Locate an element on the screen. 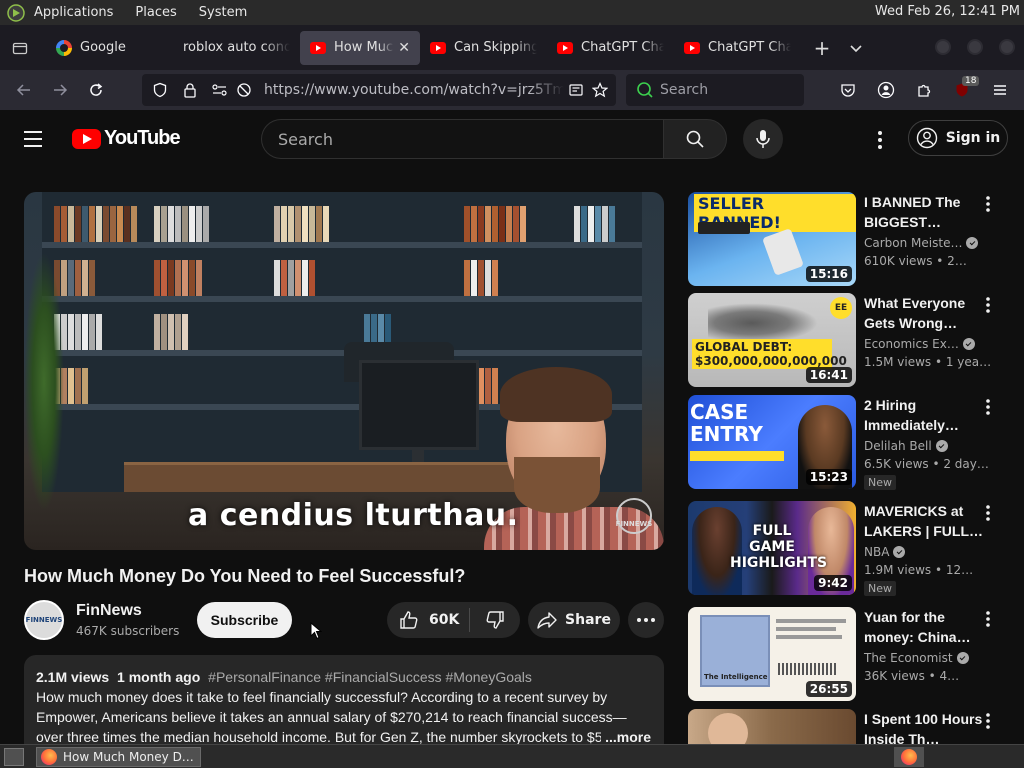 This screenshot has width=1024, height=768. new-tab-button: + is located at coordinates (822, 48).